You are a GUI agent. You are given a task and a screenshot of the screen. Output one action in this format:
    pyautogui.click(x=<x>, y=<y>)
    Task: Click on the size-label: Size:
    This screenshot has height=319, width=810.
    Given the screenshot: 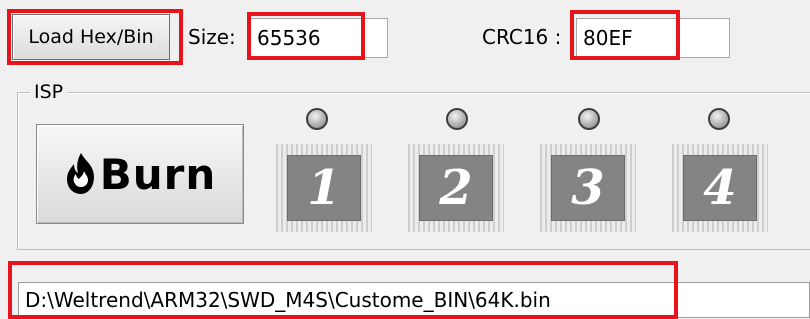 What is the action you would take?
    pyautogui.click(x=212, y=37)
    